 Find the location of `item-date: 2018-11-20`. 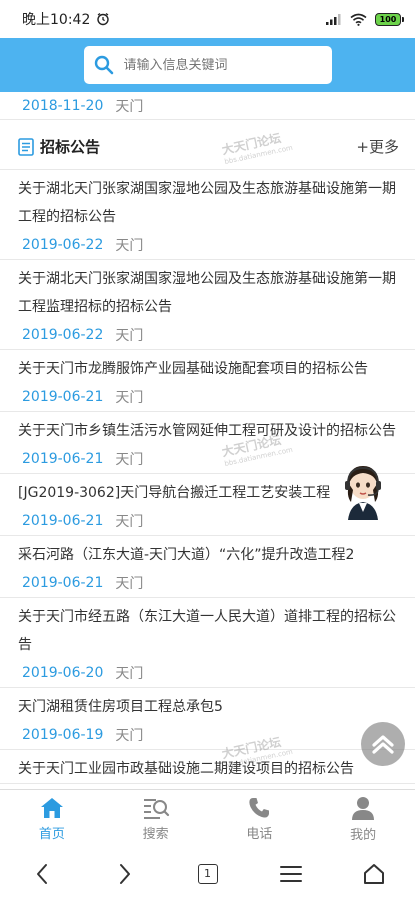

item-date: 2018-11-20 is located at coordinates (63, 105).